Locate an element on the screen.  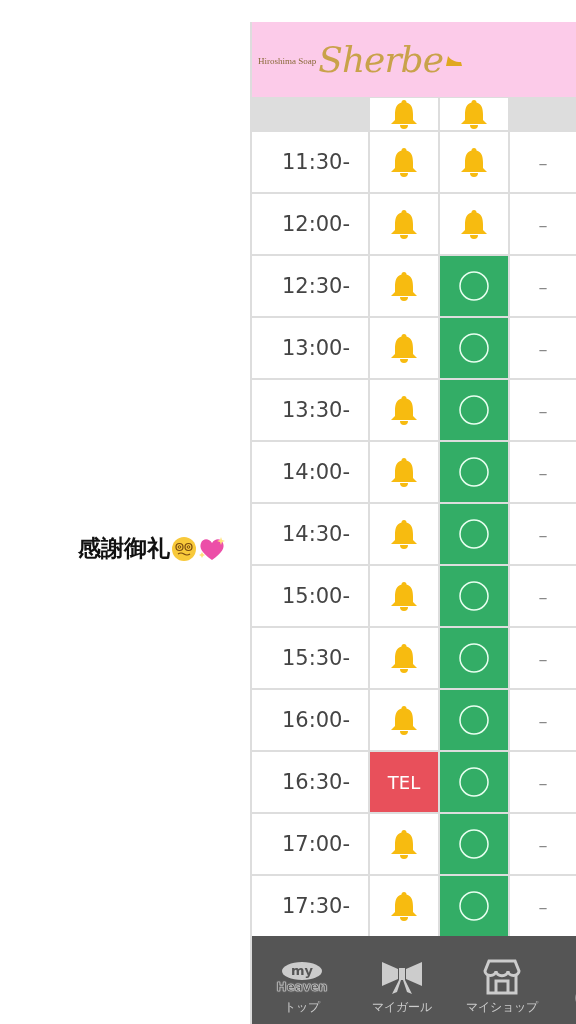
time-cell: 16:00- is located at coordinates (310, 720).